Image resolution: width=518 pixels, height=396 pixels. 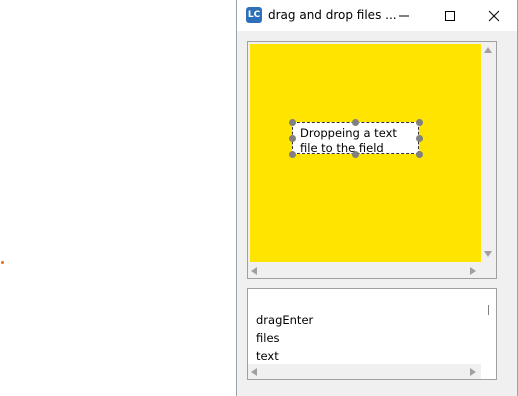 What do you see at coordinates (488, 310) in the screenshot?
I see `scroll-thumb` at bounding box center [488, 310].